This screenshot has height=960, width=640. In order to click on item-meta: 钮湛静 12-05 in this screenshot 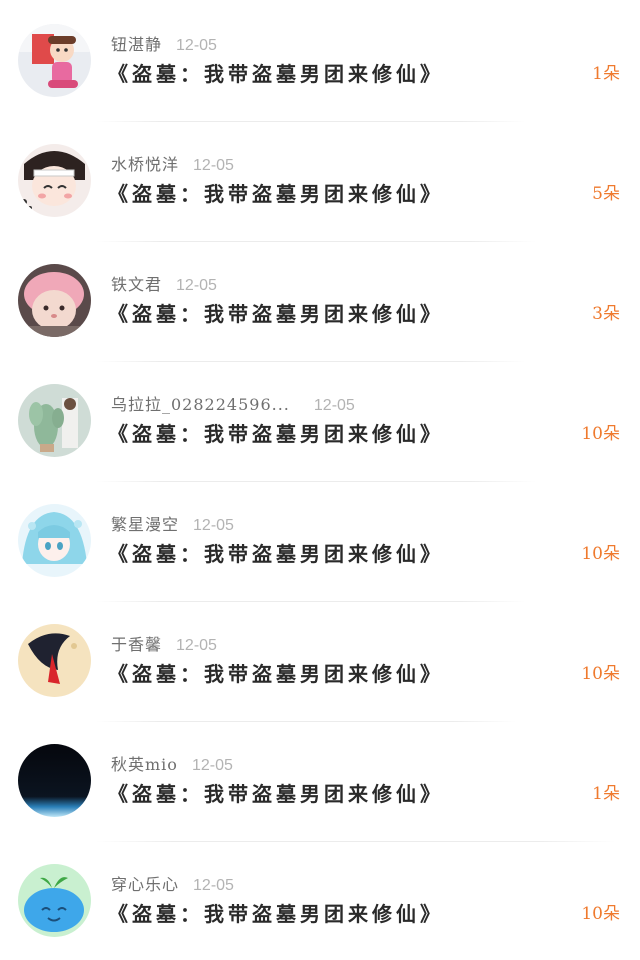, I will do `click(164, 45)`.